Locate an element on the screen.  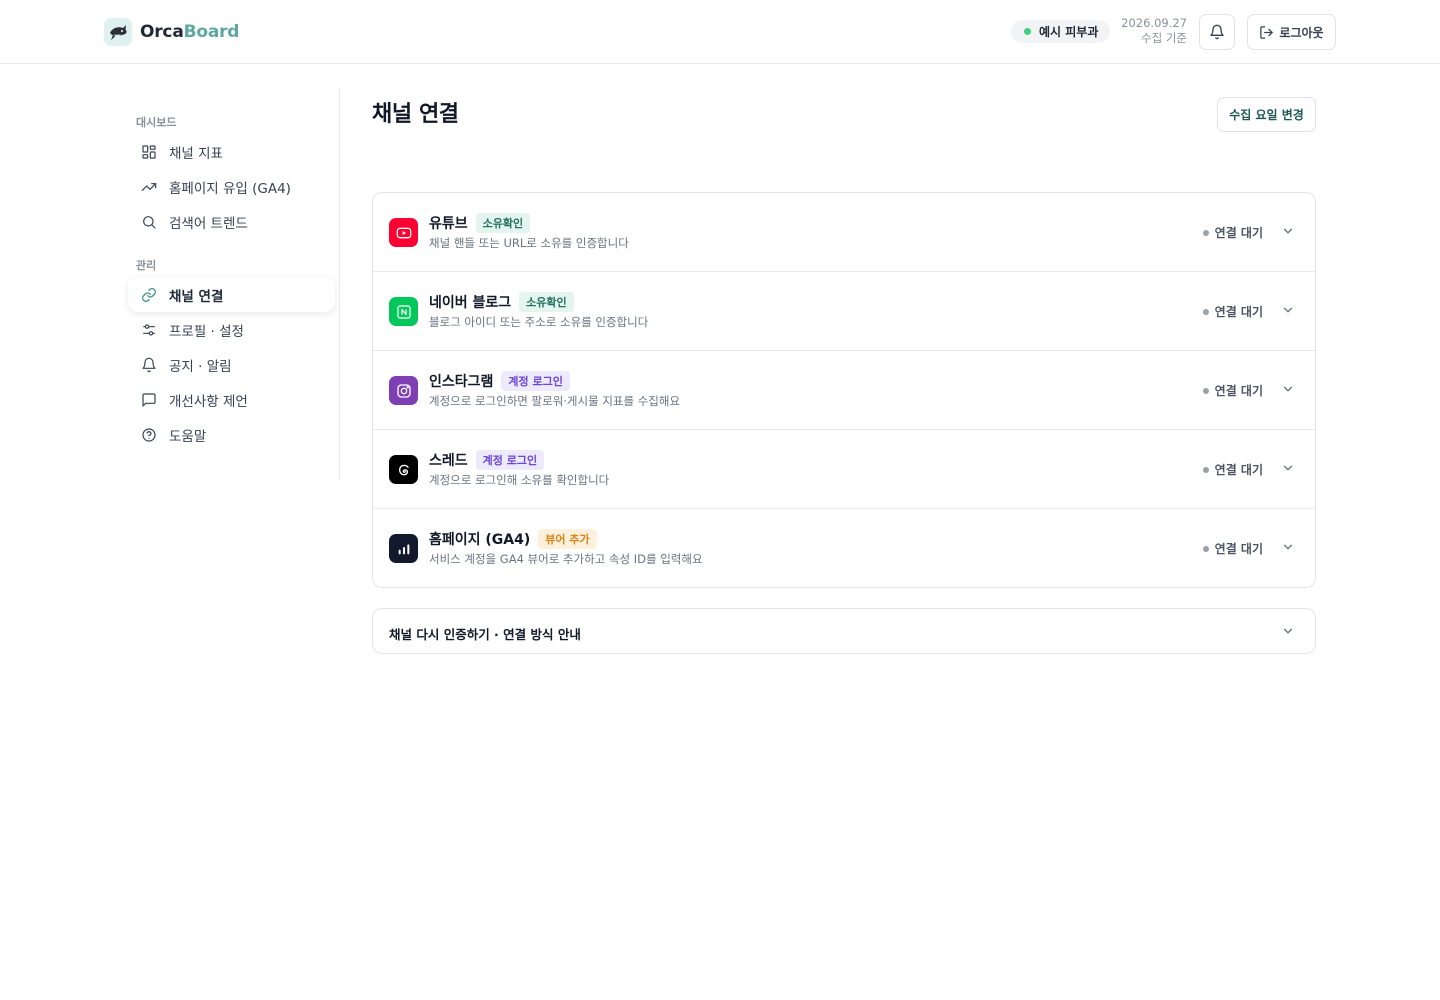
sidebar-item-channel-metrics: 채널 지표 is located at coordinates (231, 151).